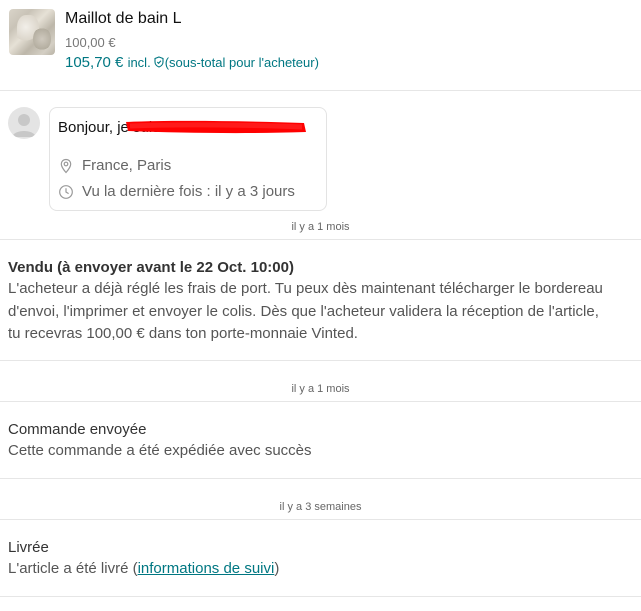 This screenshot has width=641, height=611. What do you see at coordinates (139, 62) in the screenshot?
I see `item-total-incl: incl.` at bounding box center [139, 62].